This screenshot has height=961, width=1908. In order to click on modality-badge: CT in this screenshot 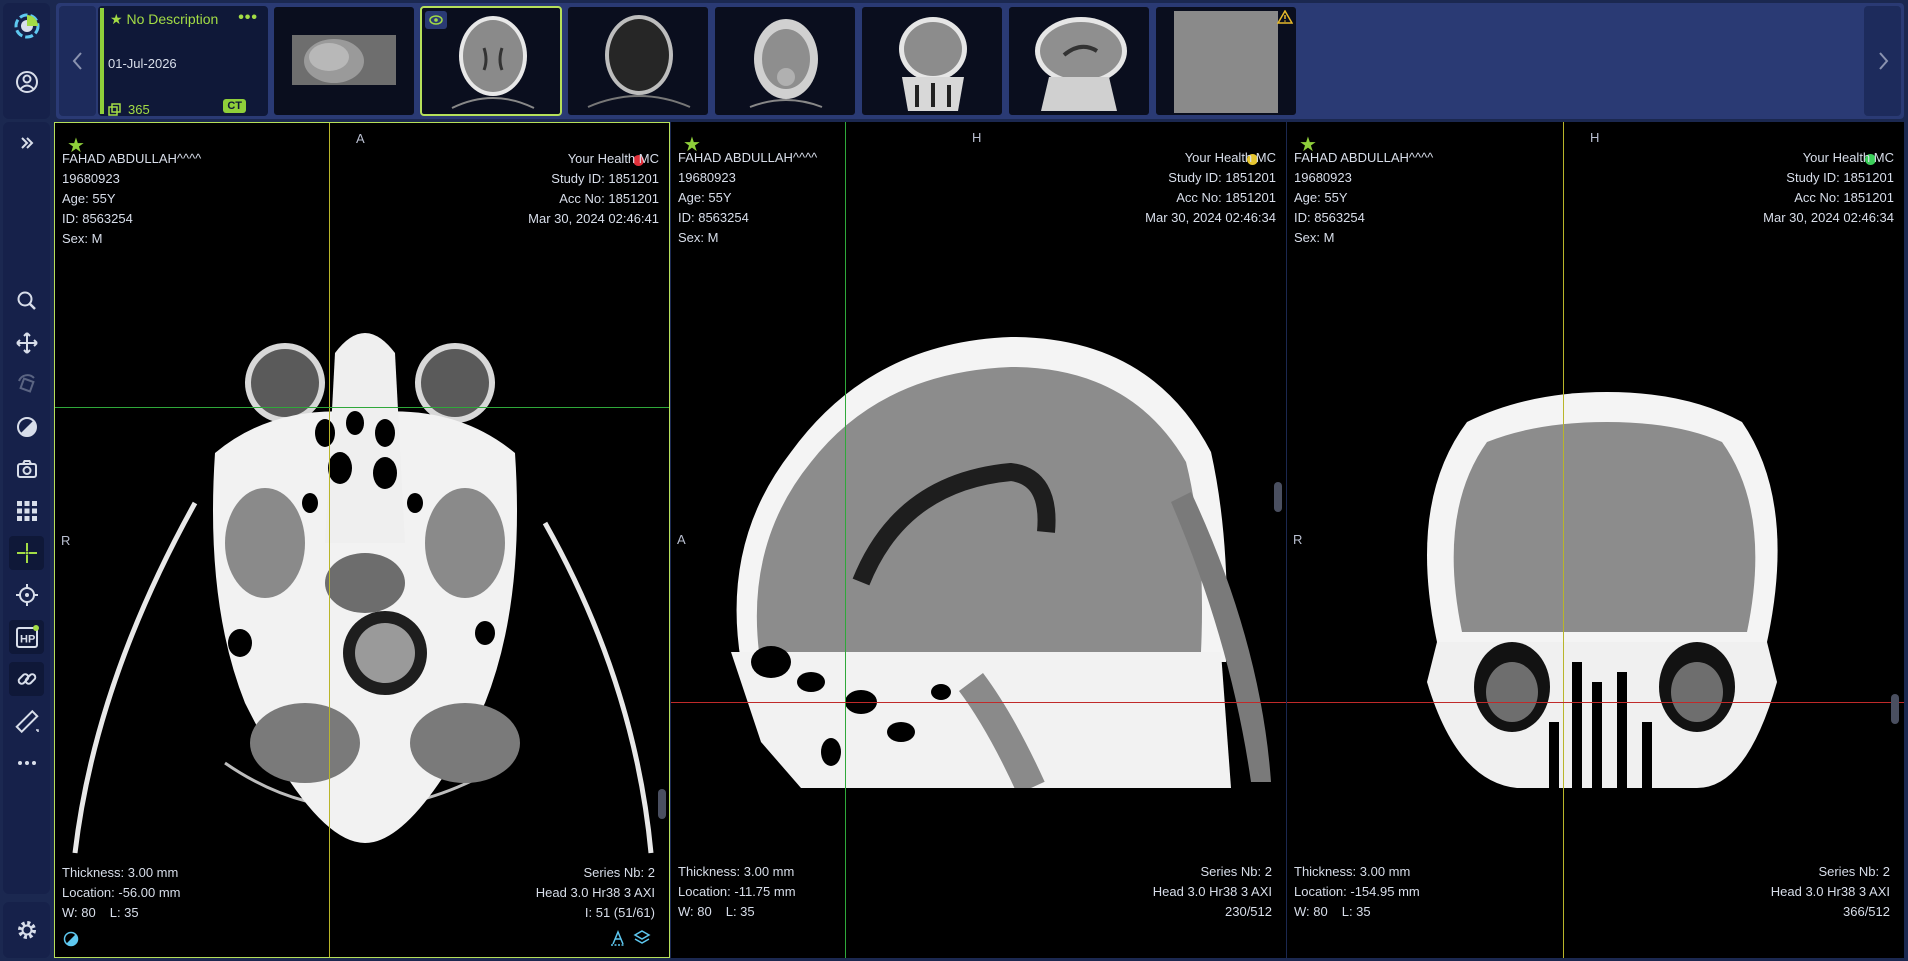, I will do `click(234, 106)`.